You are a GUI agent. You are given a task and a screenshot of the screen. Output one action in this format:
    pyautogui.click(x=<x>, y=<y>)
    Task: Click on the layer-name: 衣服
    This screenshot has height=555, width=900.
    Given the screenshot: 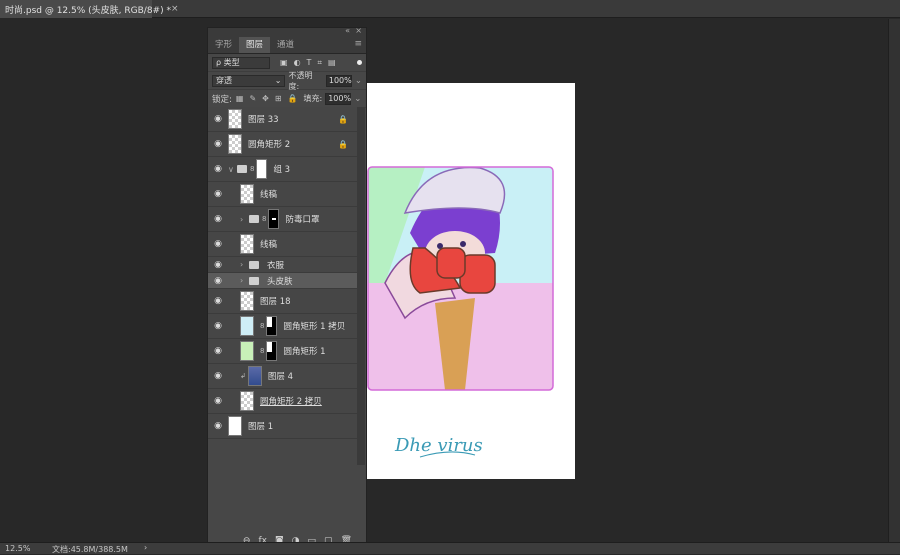 What is the action you would take?
    pyautogui.click(x=276, y=265)
    